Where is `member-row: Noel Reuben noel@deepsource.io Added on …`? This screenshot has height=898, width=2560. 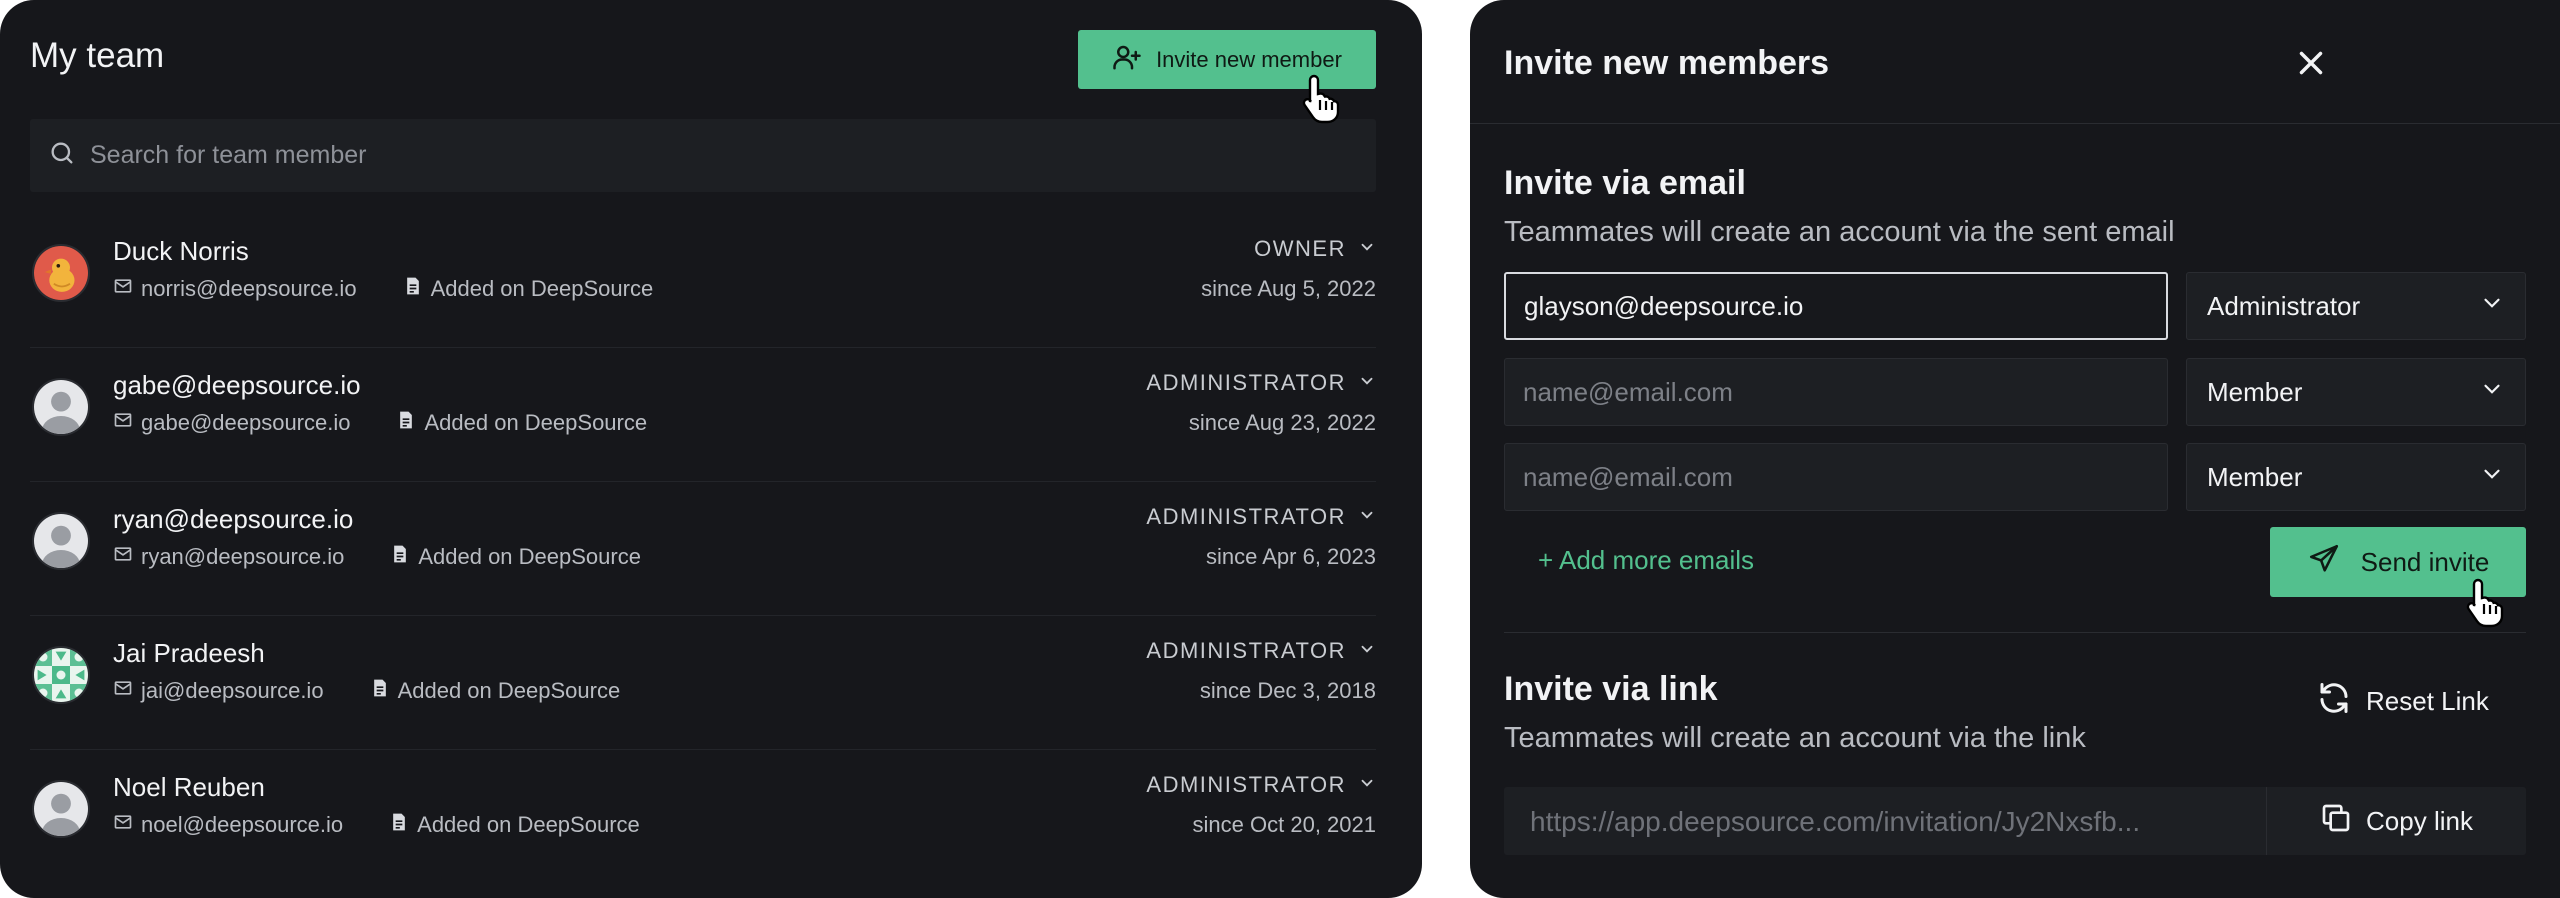
member-row: Noel Reuben noel@deepsource.io Added on … is located at coordinates (703, 817).